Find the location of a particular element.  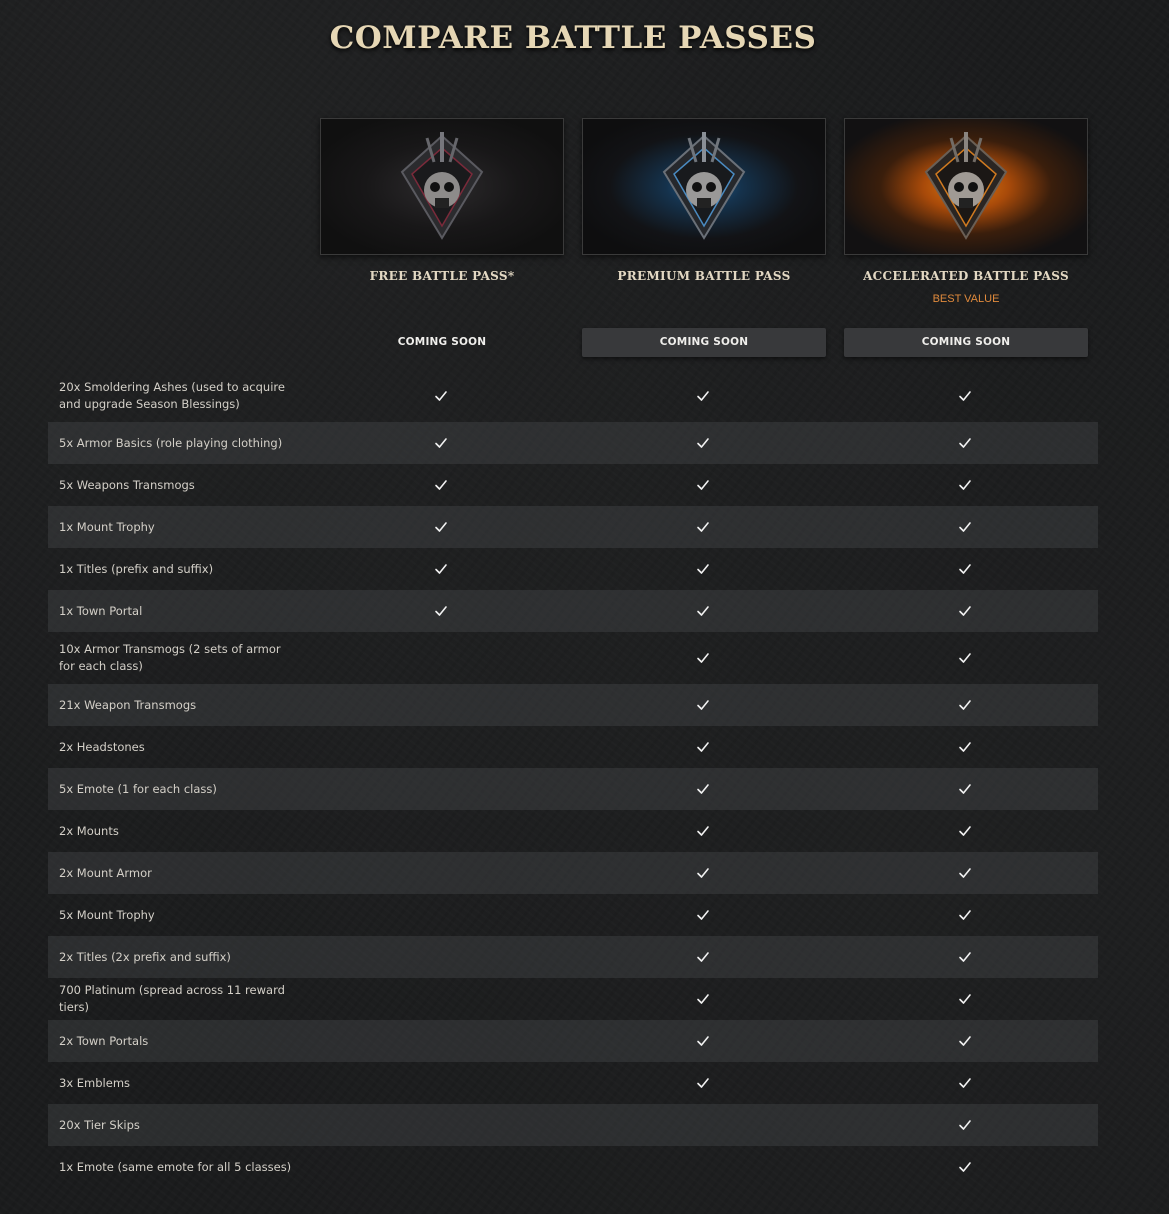

skull-emblem-orange-icon is located at coordinates (966, 185).